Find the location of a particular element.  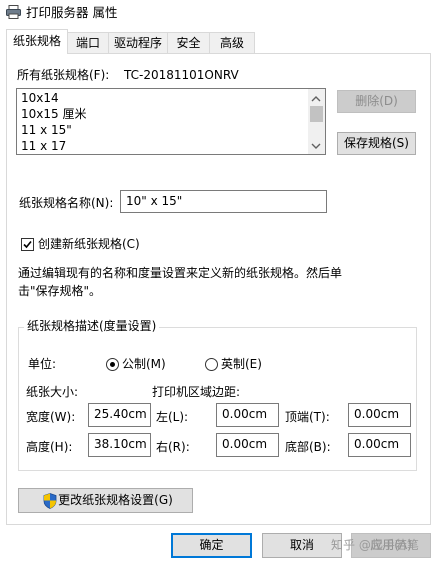

tab-security: 安全 is located at coordinates (188, 42).